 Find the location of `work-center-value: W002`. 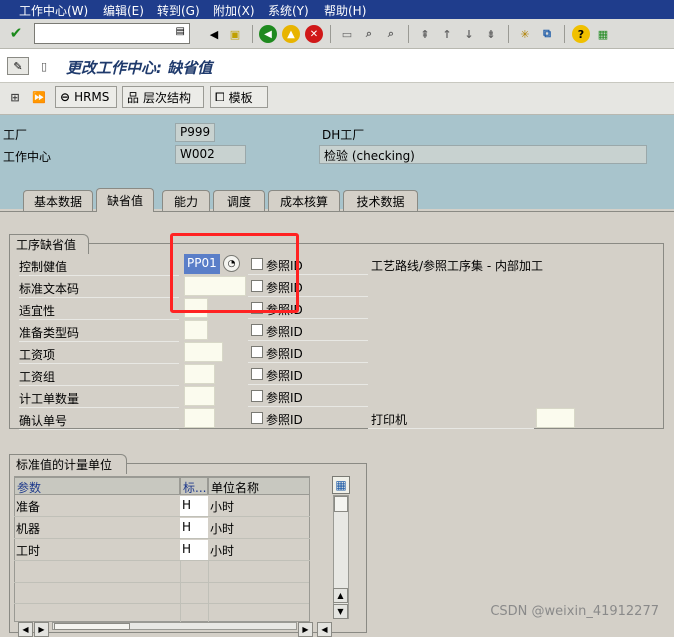

work-center-value: W002 is located at coordinates (210, 154).